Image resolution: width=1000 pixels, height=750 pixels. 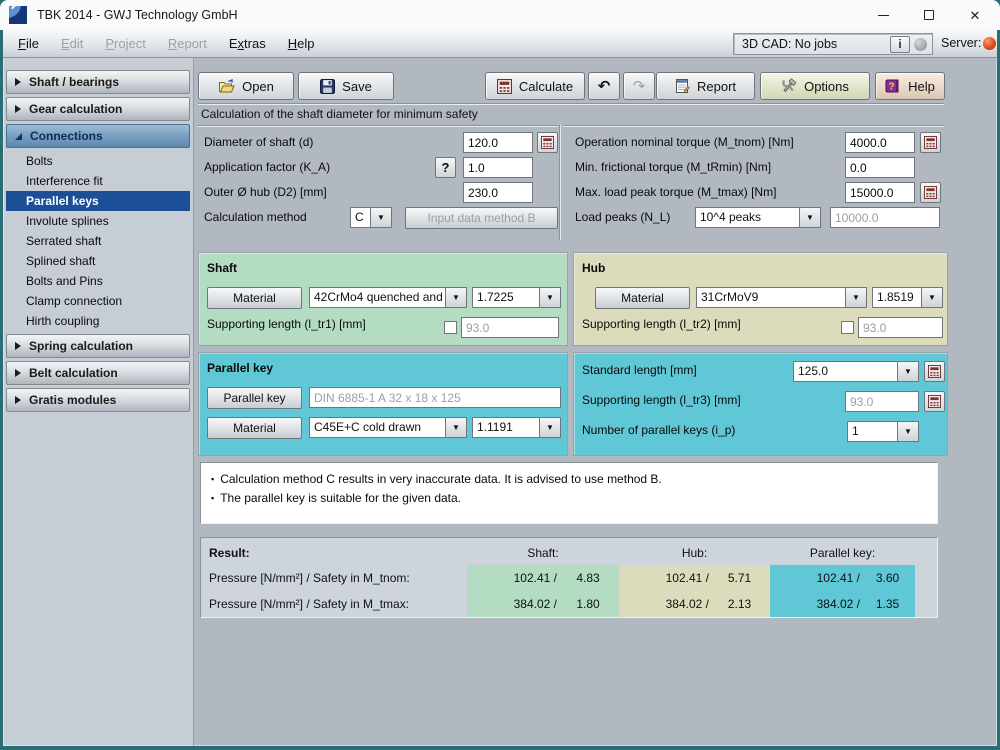 I want to click on title-bar: TBK 2014 - GWJ Technology GmbH ✕, so click(x=500, y=15).